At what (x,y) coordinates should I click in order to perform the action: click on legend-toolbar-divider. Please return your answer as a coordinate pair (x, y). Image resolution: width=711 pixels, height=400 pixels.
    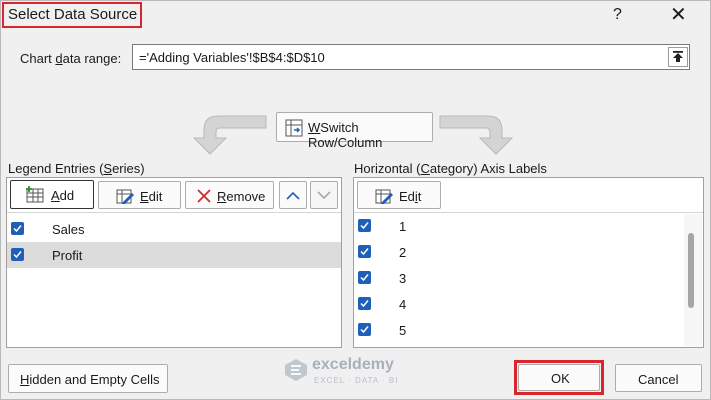
    Looking at the image, I should click on (174, 212).